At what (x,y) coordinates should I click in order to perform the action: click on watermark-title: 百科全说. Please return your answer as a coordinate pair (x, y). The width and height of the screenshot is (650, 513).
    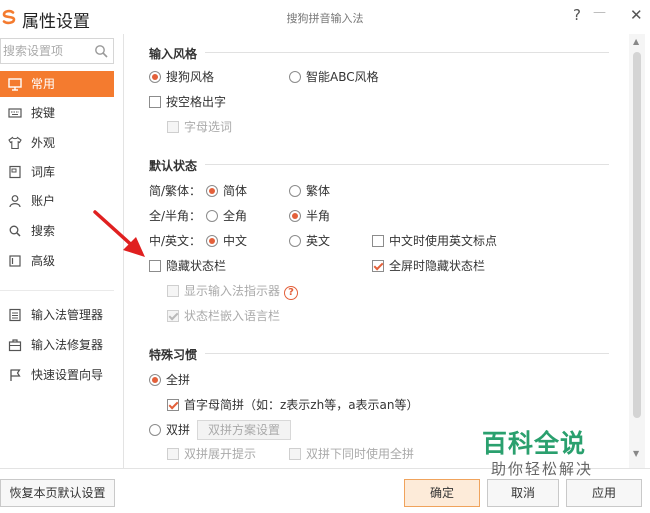
    Looking at the image, I should click on (534, 443).